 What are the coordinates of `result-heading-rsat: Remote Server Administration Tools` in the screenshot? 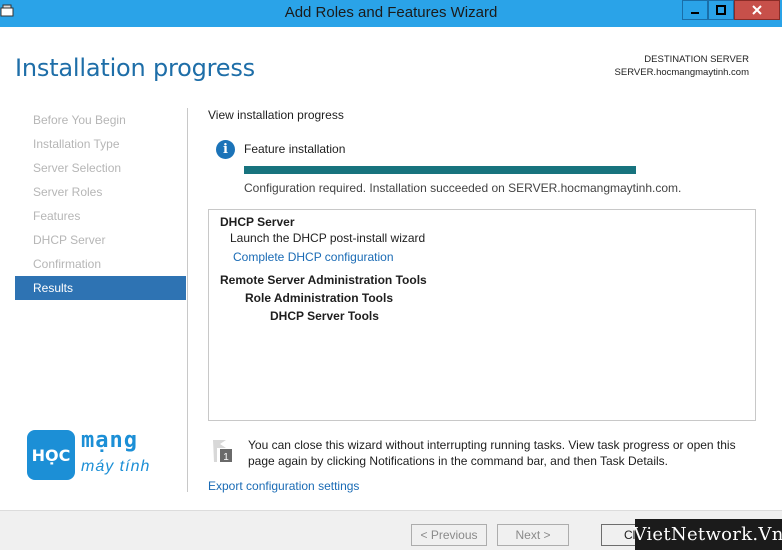 It's located at (323, 280).